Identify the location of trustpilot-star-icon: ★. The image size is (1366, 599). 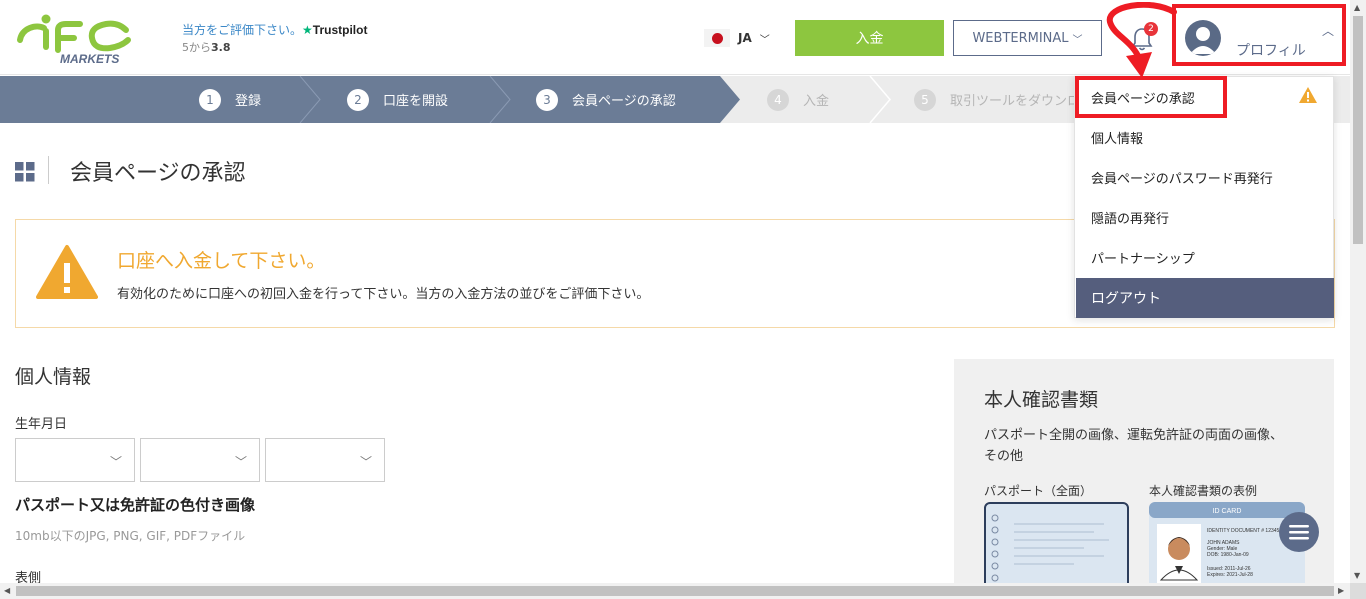
(307, 30).